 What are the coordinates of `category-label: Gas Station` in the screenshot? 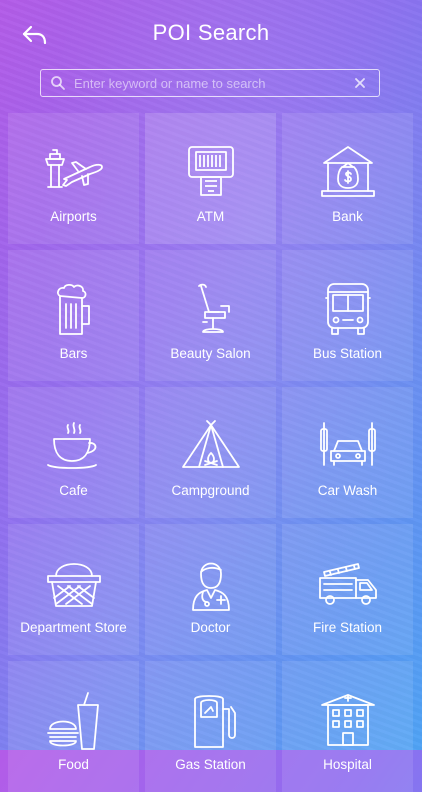 It's located at (210, 764).